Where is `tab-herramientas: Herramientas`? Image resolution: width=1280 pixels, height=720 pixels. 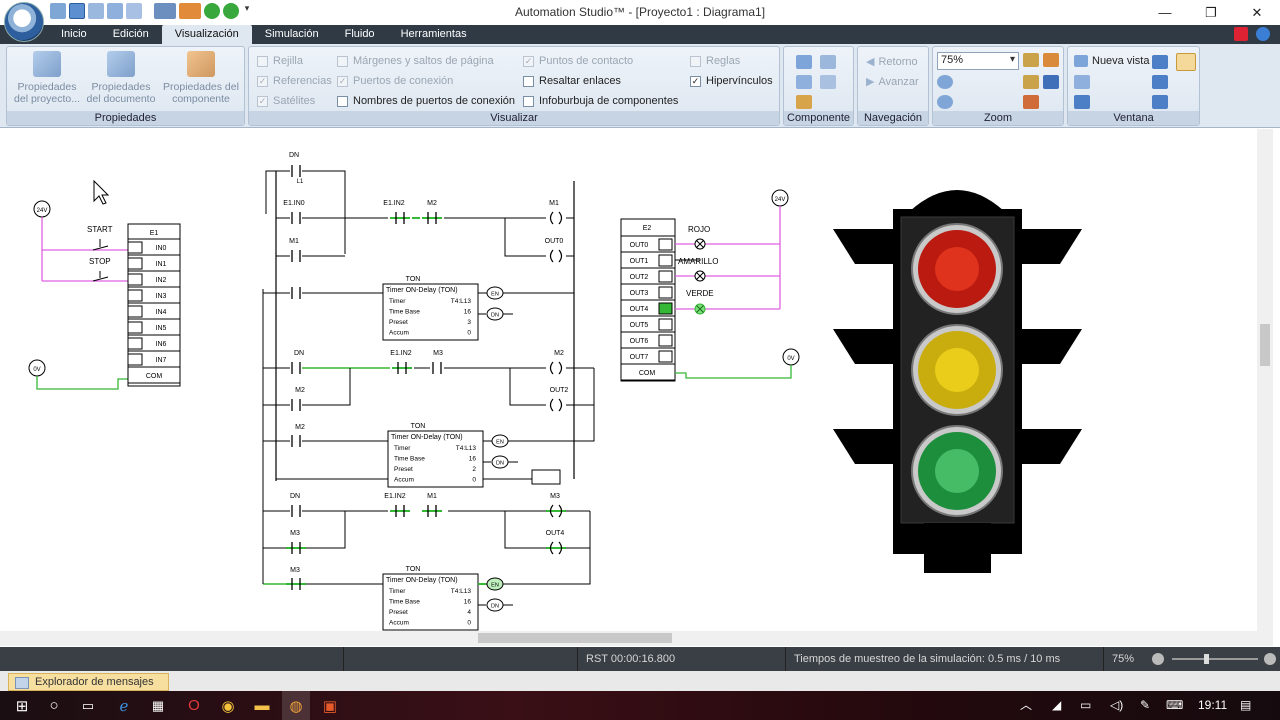 tab-herramientas: Herramientas is located at coordinates (434, 34).